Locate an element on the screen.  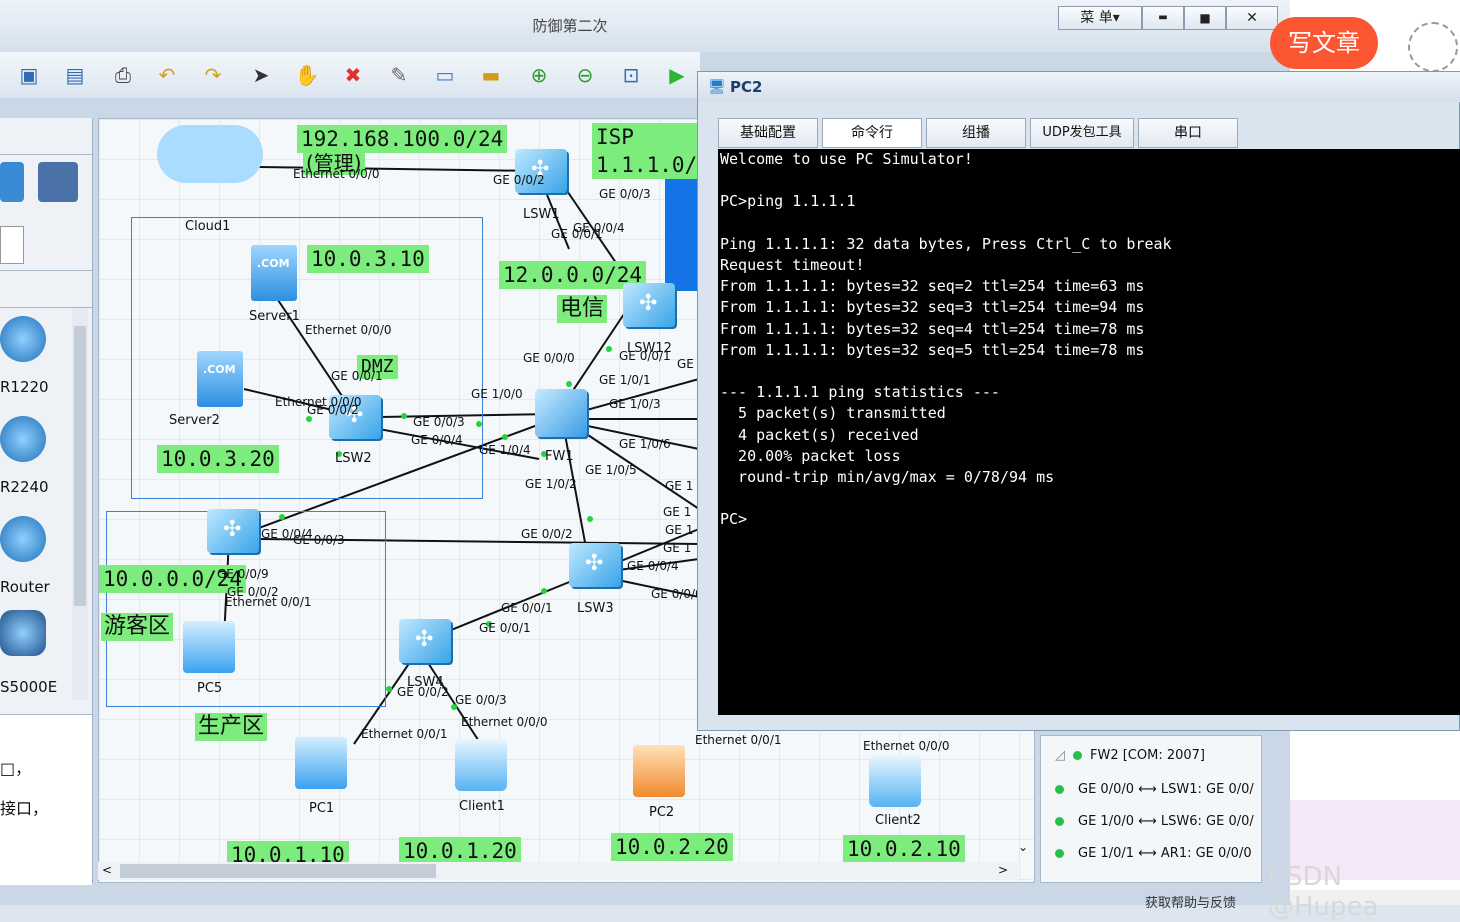
device-node-label: FW2 [COM: 2007] is located at coordinates (1148, 755).